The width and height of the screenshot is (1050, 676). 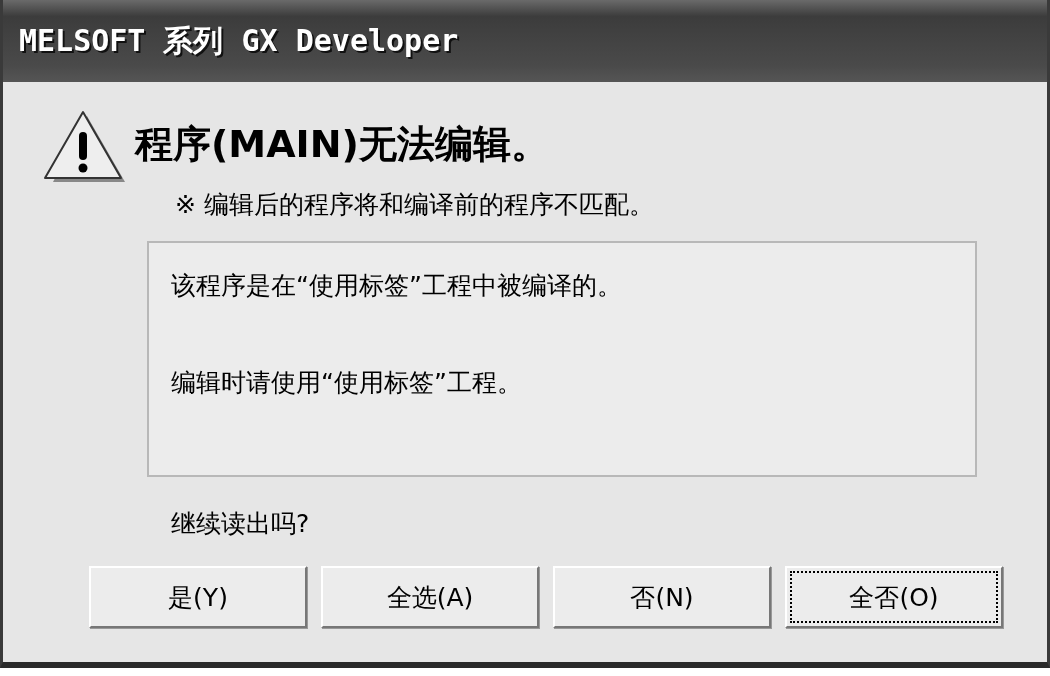 I want to click on dialog-button: 否(N), so click(x=662, y=597).